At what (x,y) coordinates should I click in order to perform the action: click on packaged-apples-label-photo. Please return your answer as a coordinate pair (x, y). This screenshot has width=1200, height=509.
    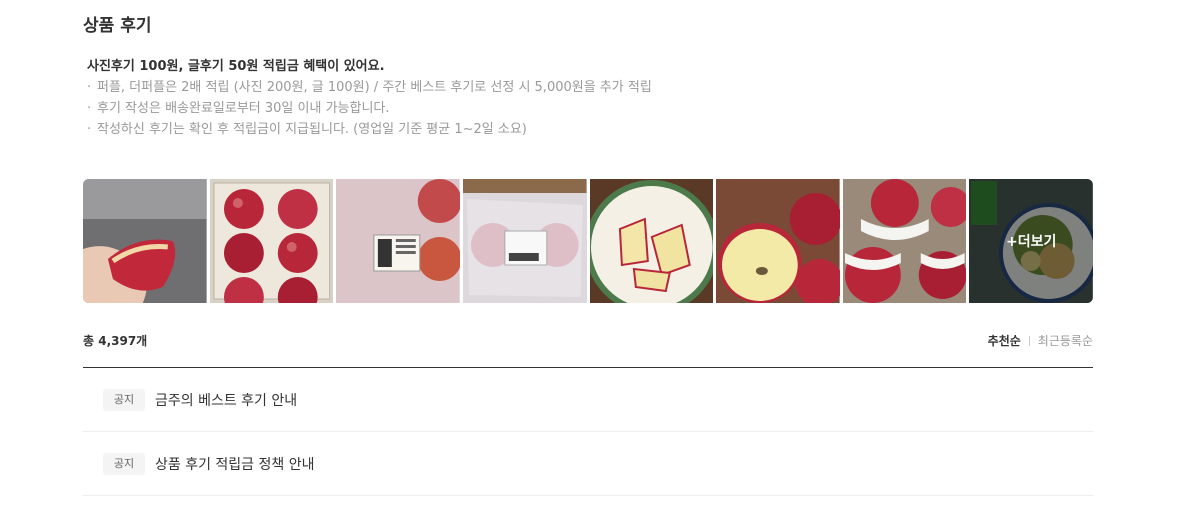
    Looking at the image, I should click on (398, 241).